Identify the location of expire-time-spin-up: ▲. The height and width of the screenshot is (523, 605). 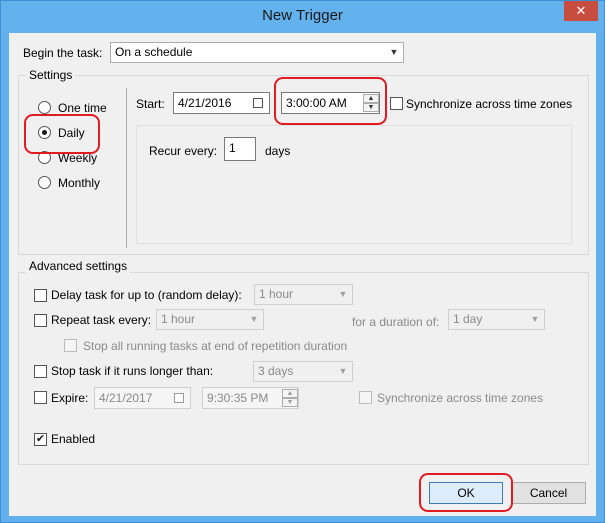
(290, 393).